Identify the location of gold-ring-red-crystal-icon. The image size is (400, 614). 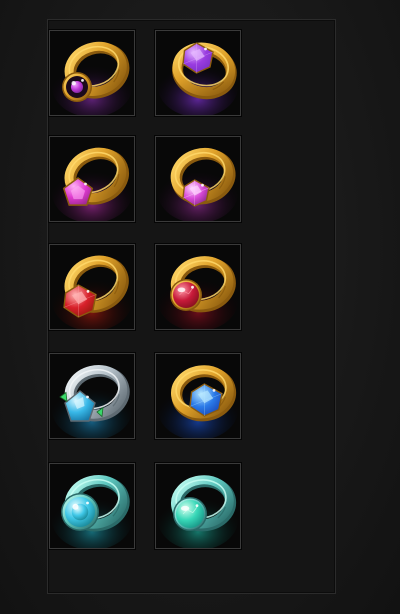
(92, 287).